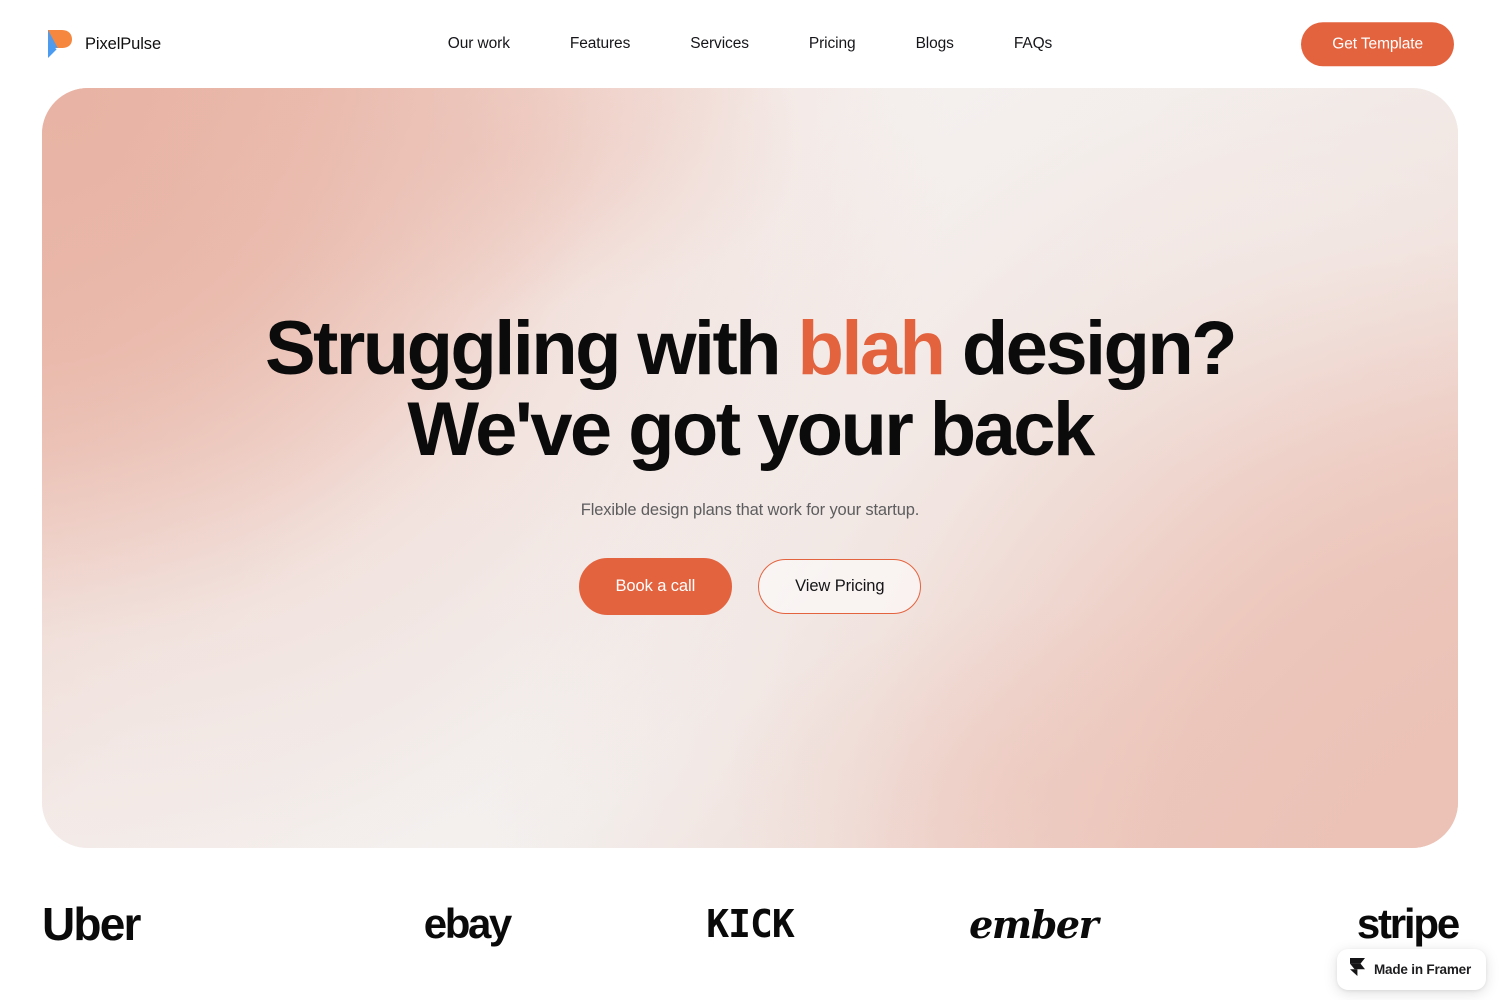 This screenshot has height=1000, width=1500. I want to click on framer-logo-icon, so click(1358, 969).